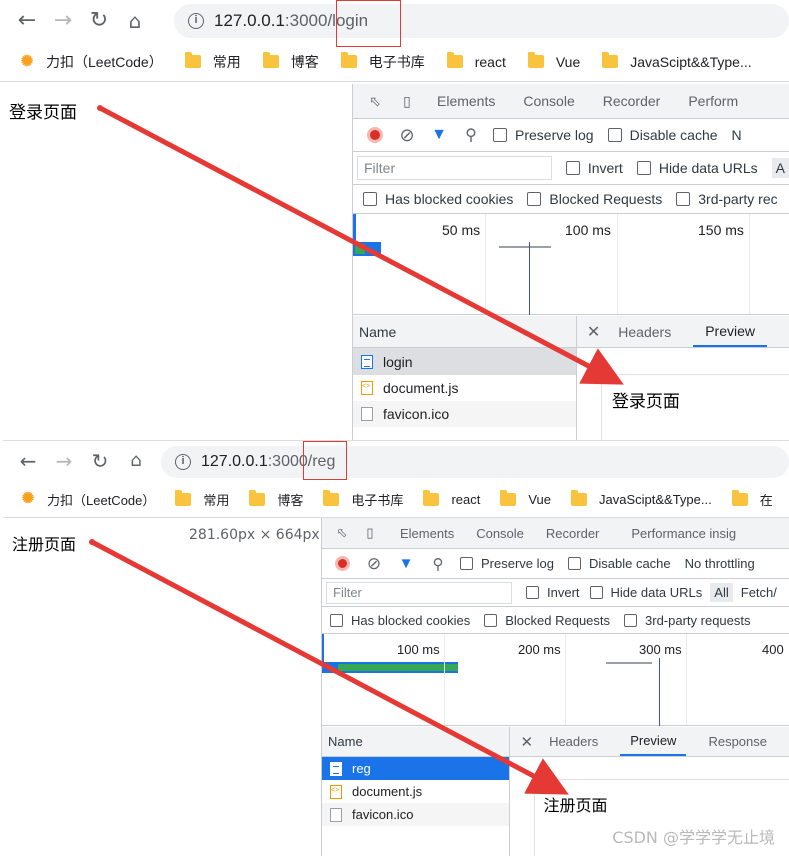 The width and height of the screenshot is (789, 856). I want to click on third-party-checkbox: 3rd-party requests, so click(687, 620).